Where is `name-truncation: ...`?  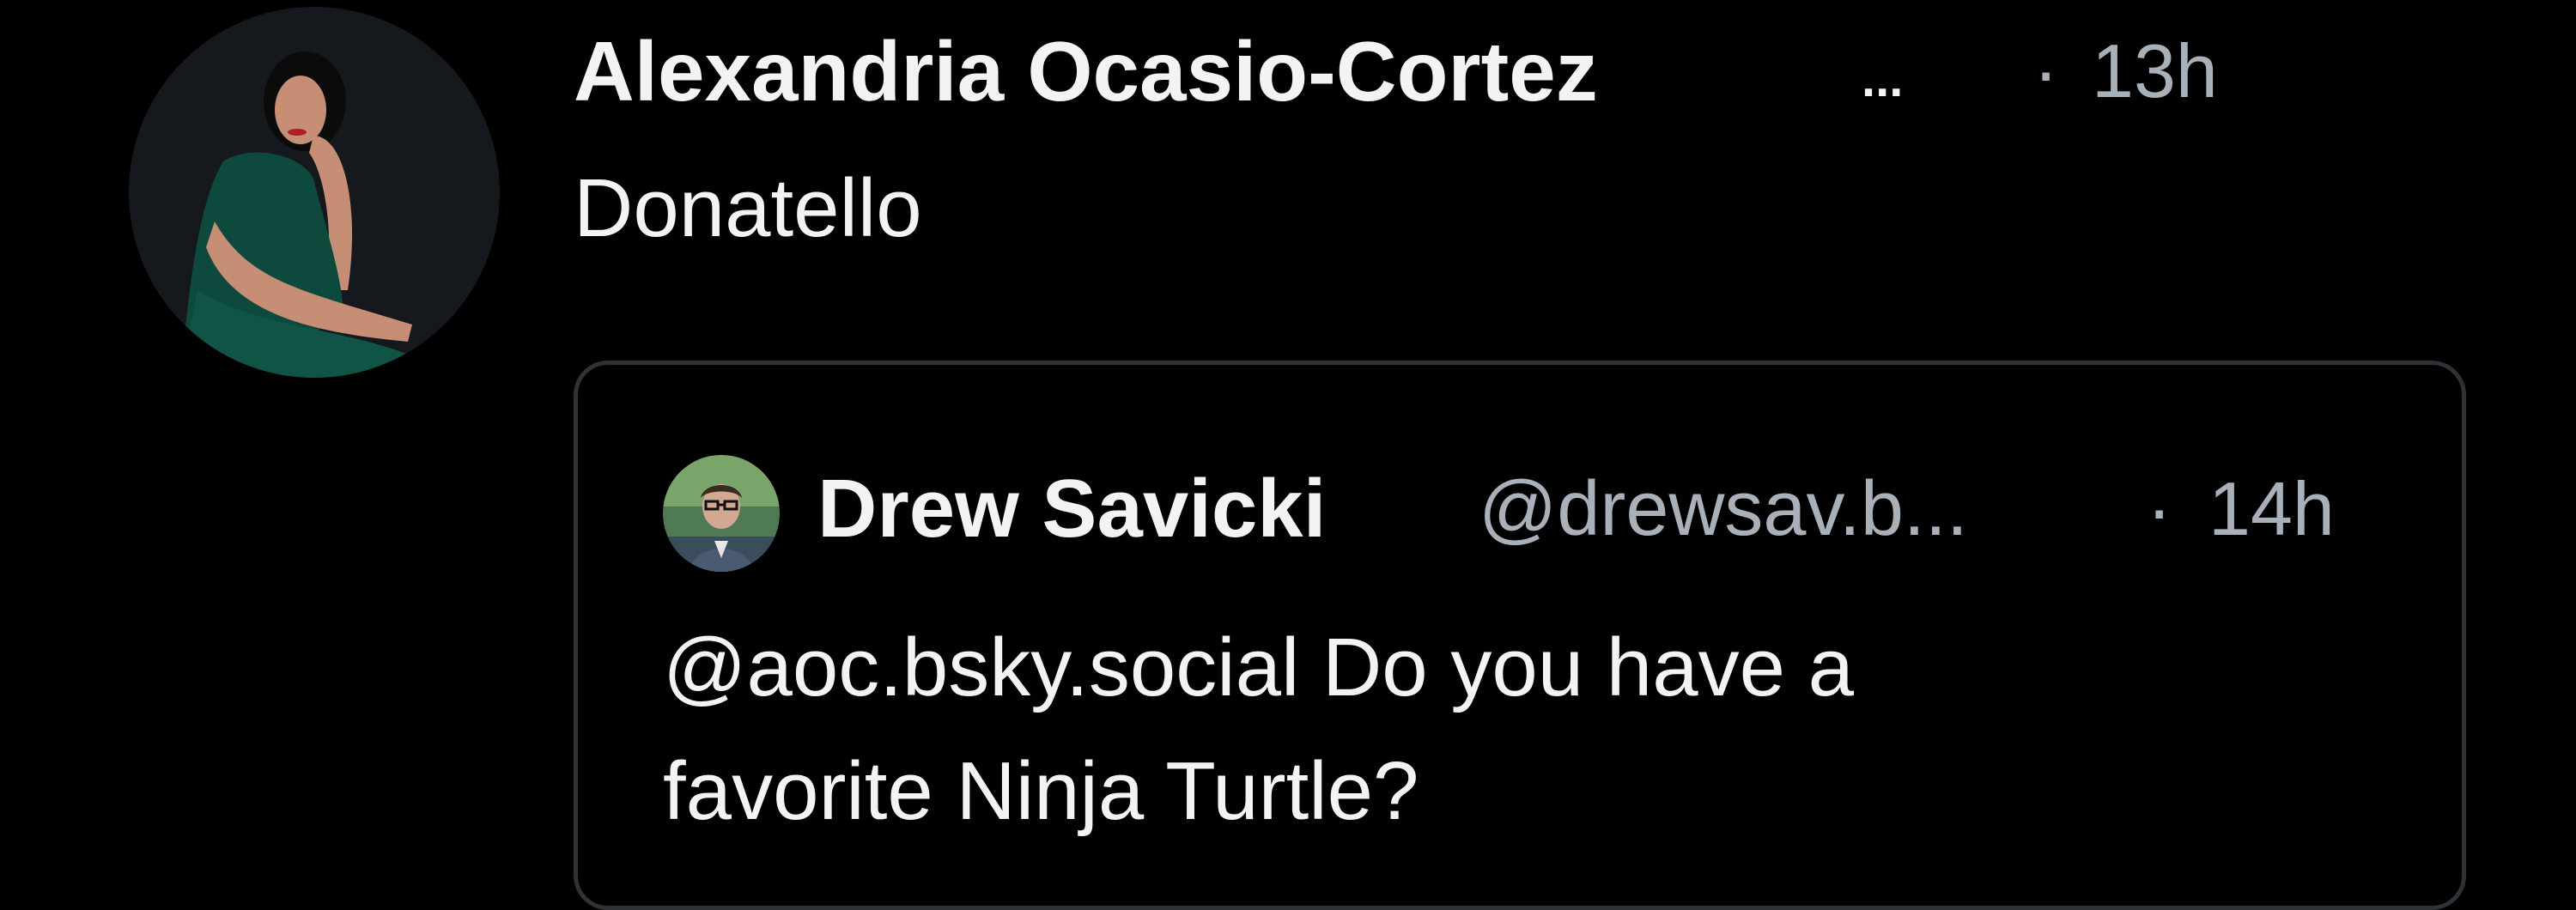
name-truncation: ... is located at coordinates (1883, 79).